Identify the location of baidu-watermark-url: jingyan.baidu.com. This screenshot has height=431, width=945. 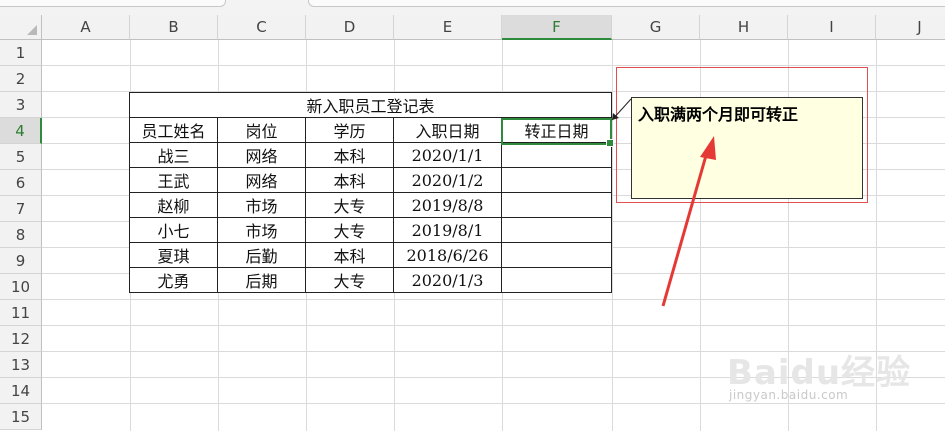
(789, 395).